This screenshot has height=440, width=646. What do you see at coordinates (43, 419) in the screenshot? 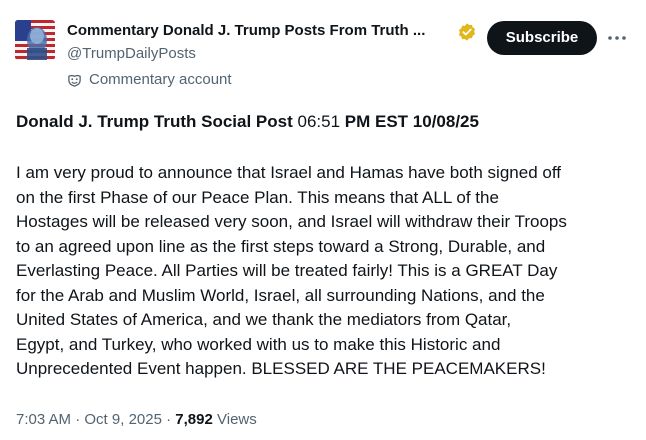
I see `post-time: 7:03 AM` at bounding box center [43, 419].